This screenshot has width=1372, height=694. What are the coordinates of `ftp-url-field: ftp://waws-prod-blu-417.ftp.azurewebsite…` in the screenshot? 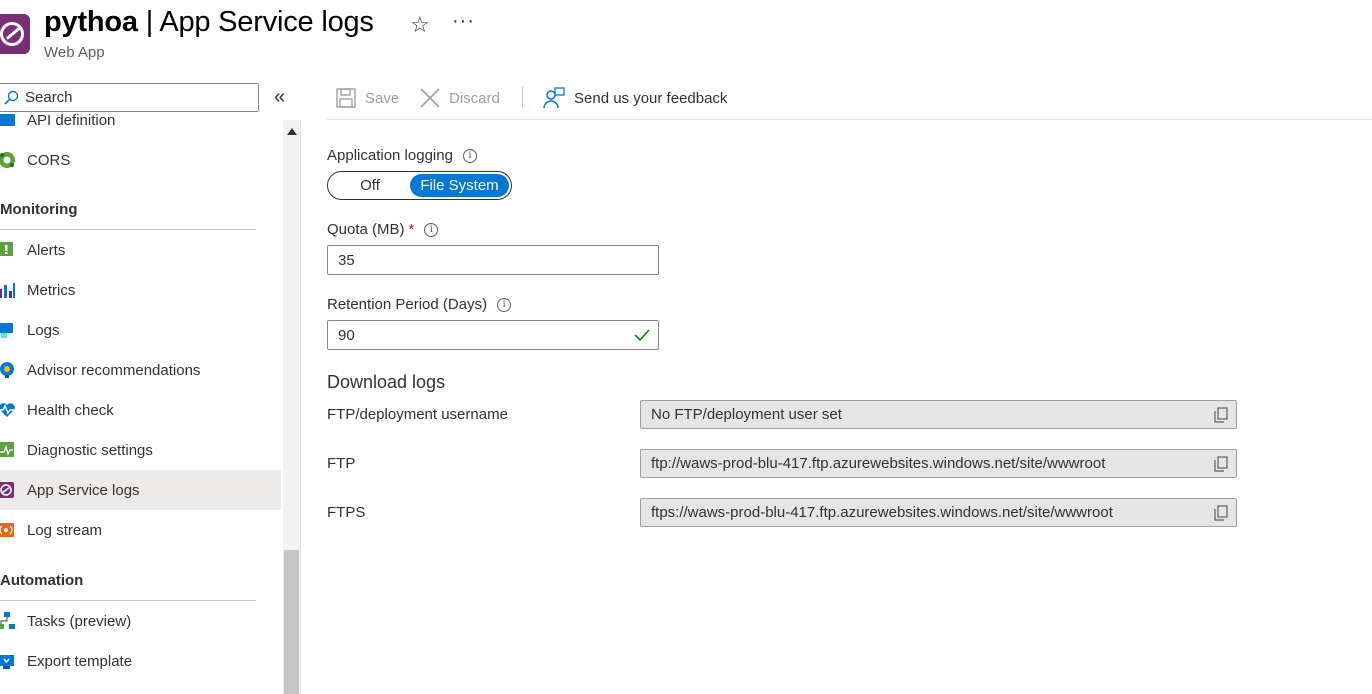 It's located at (938, 463).